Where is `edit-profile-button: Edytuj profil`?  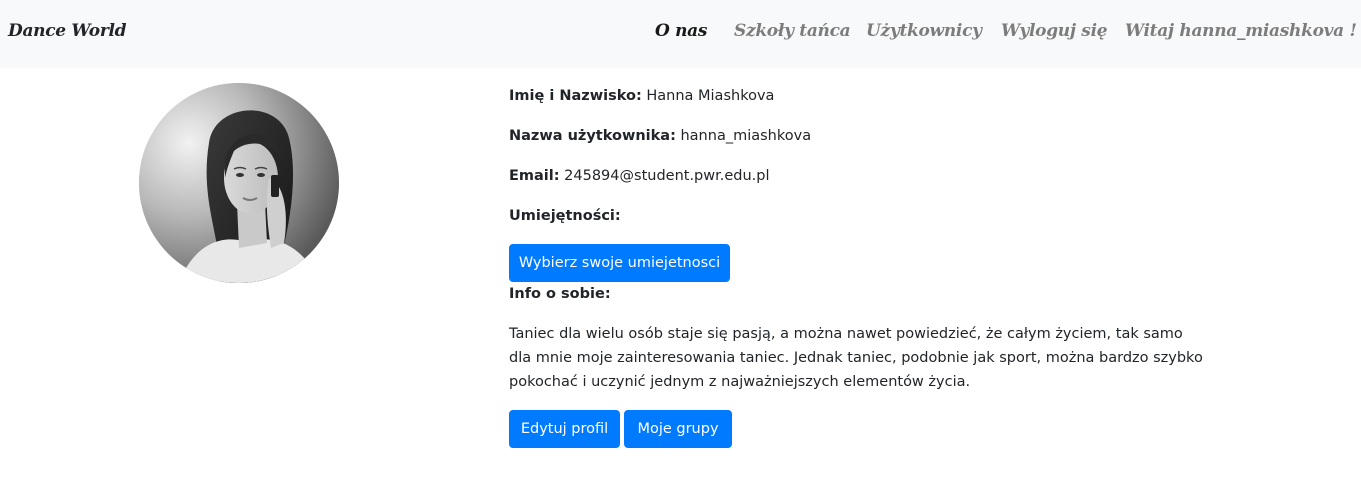
edit-profile-button: Edytuj profil is located at coordinates (564, 429).